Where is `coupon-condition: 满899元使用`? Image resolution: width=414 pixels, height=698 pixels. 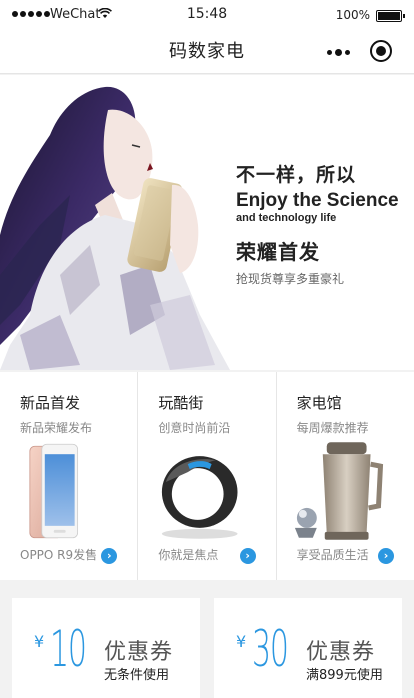 coupon-condition: 满899元使用 is located at coordinates (344, 675).